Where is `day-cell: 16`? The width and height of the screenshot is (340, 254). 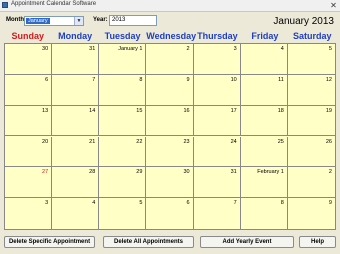
day-cell: 16 is located at coordinates (170, 121).